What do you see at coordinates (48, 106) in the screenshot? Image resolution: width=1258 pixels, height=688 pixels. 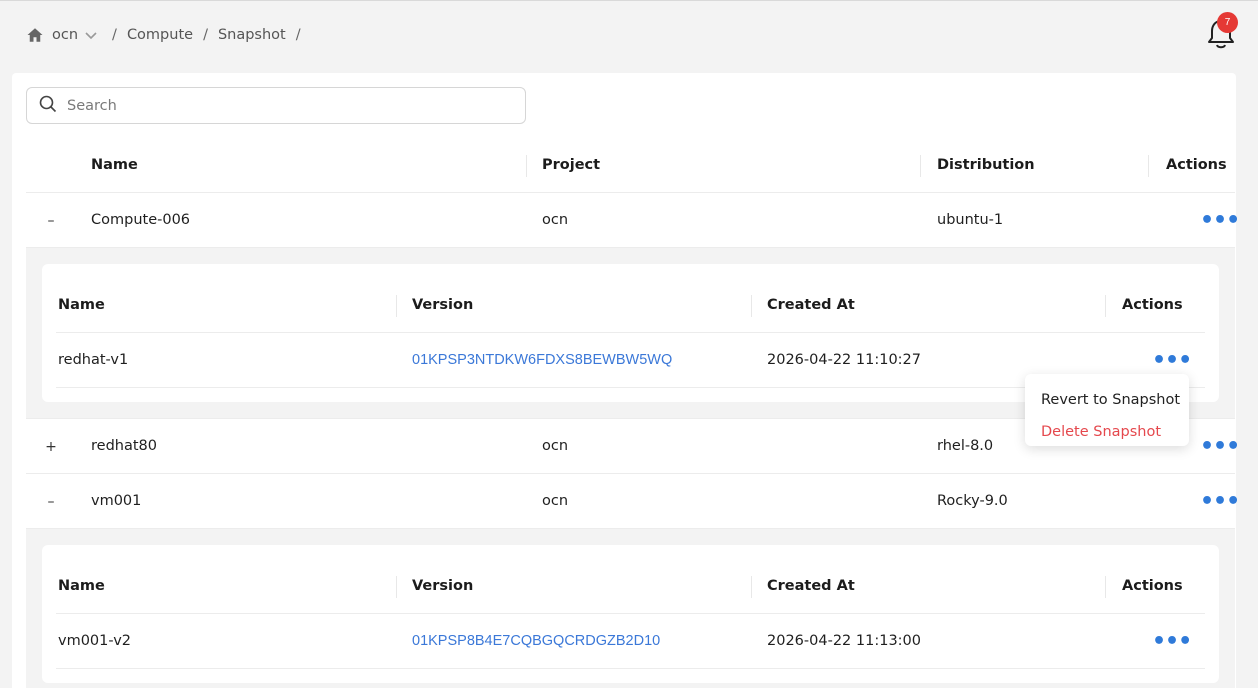 I see `search-icon` at bounding box center [48, 106].